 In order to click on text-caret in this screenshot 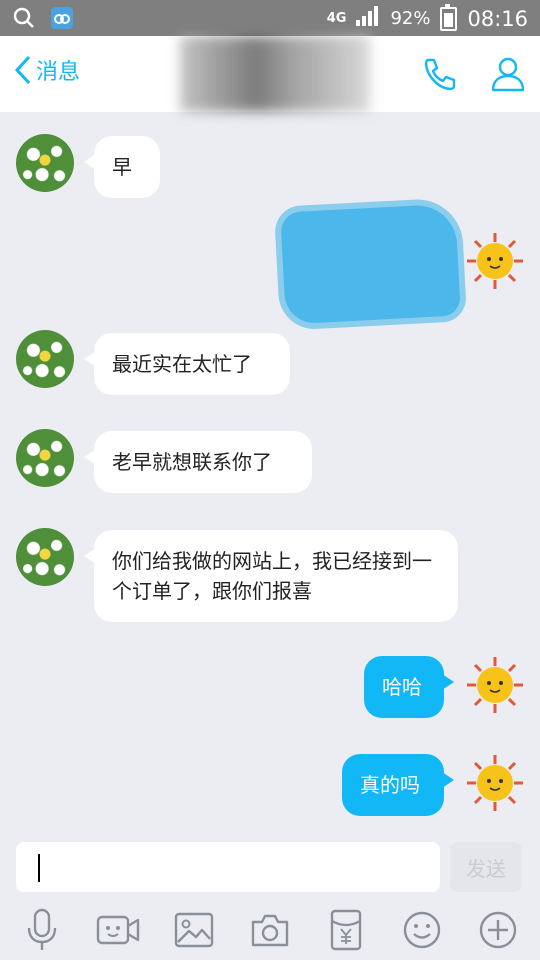, I will do `click(39, 868)`.